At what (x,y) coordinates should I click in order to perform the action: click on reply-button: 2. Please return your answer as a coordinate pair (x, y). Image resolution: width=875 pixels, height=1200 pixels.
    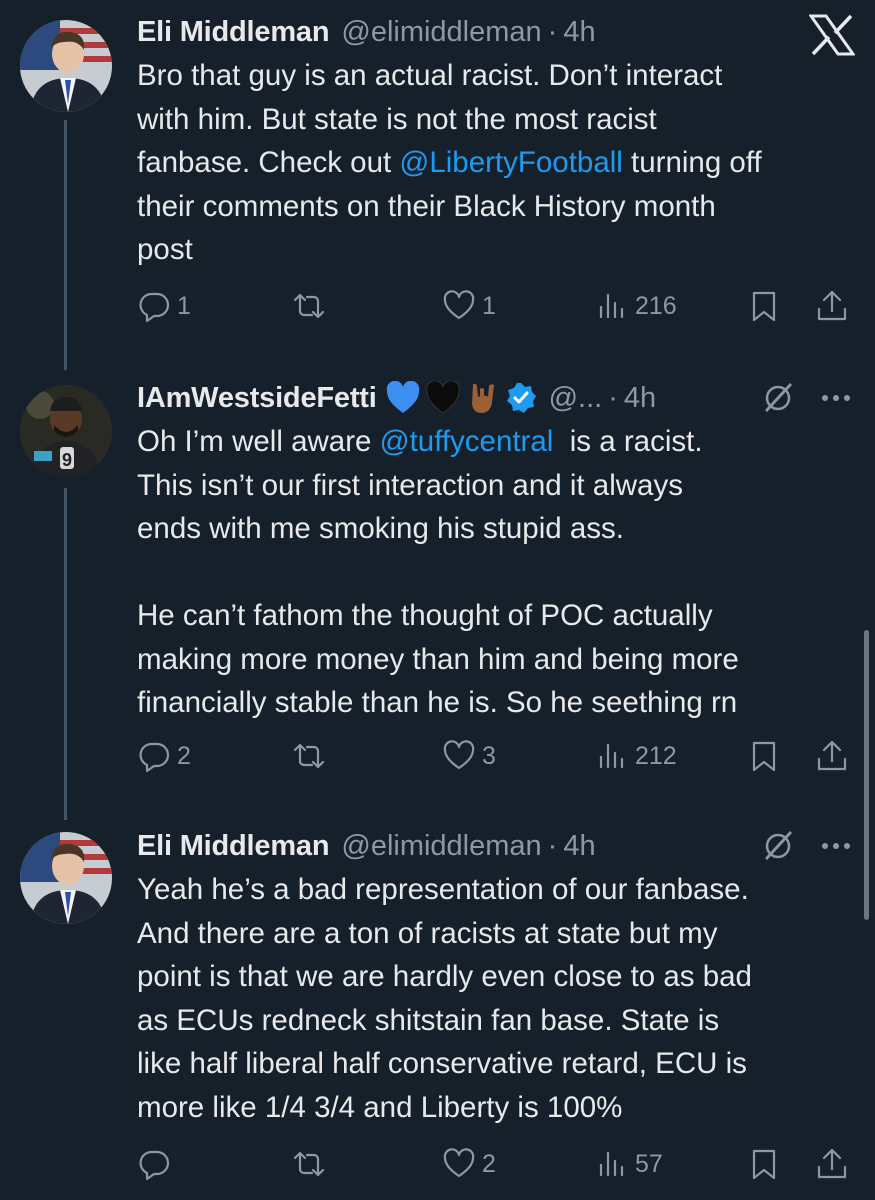
    Looking at the image, I should click on (164, 756).